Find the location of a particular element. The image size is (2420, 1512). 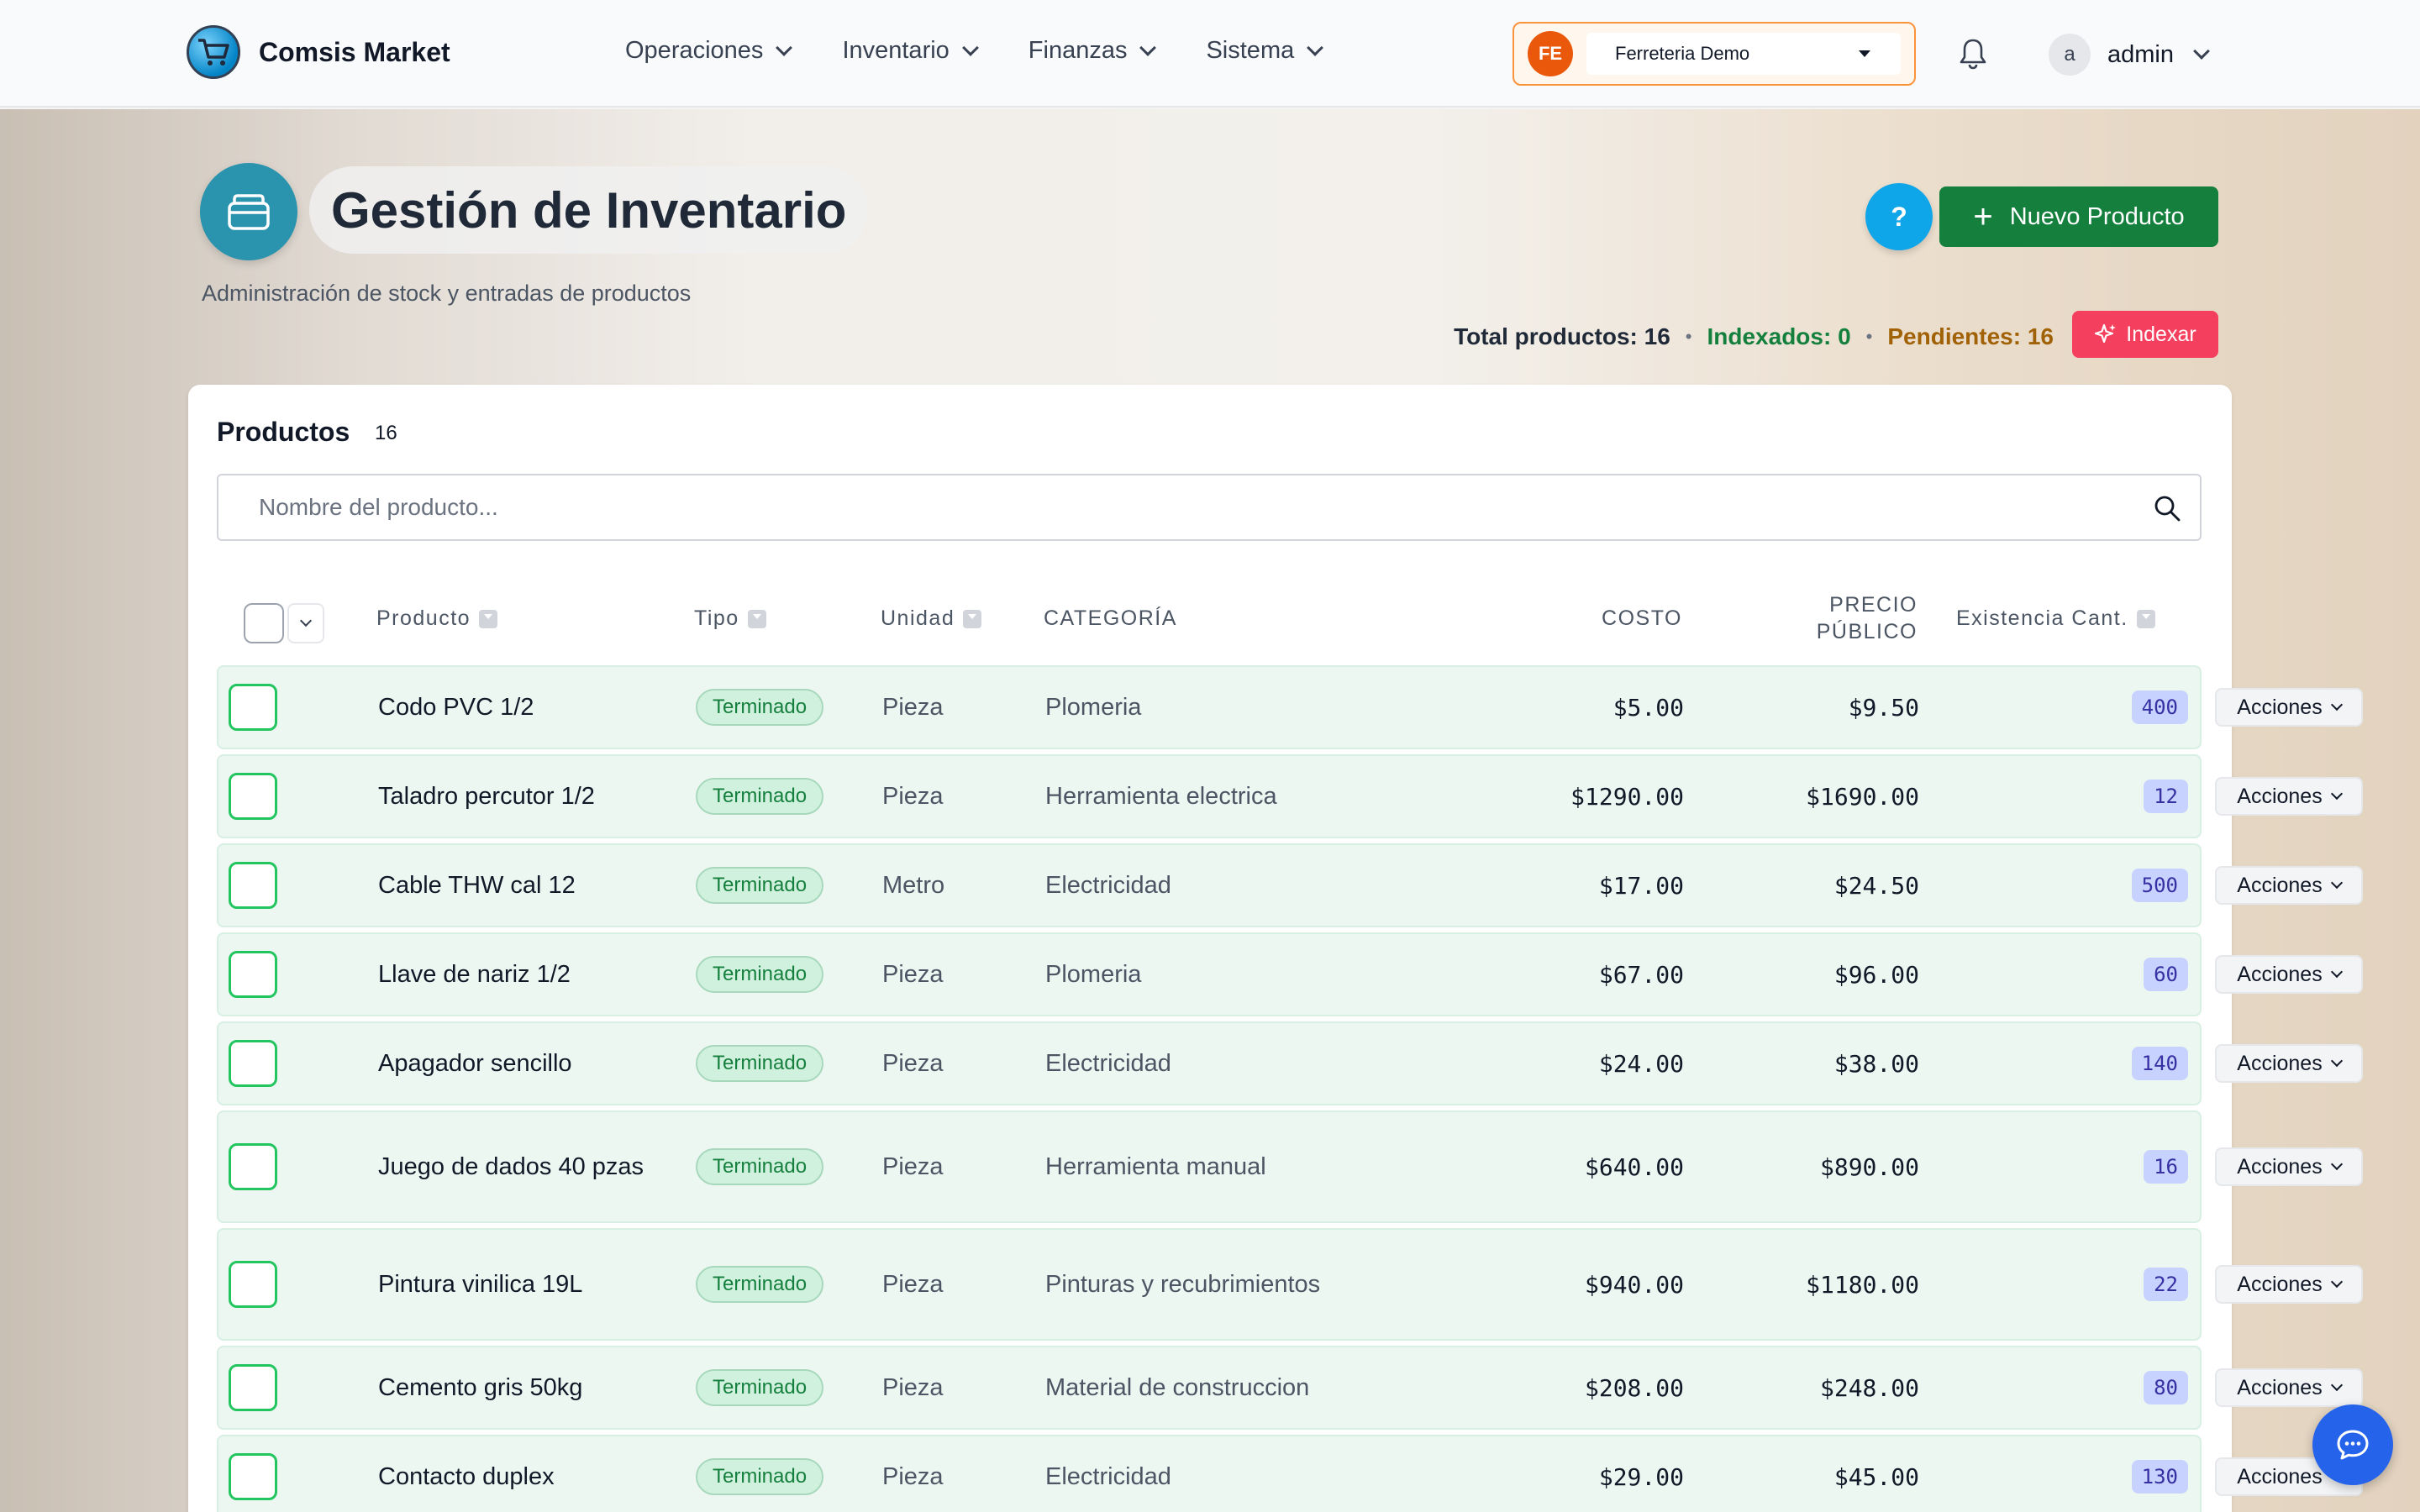

category-label: Plomeria is located at coordinates (1093, 974).